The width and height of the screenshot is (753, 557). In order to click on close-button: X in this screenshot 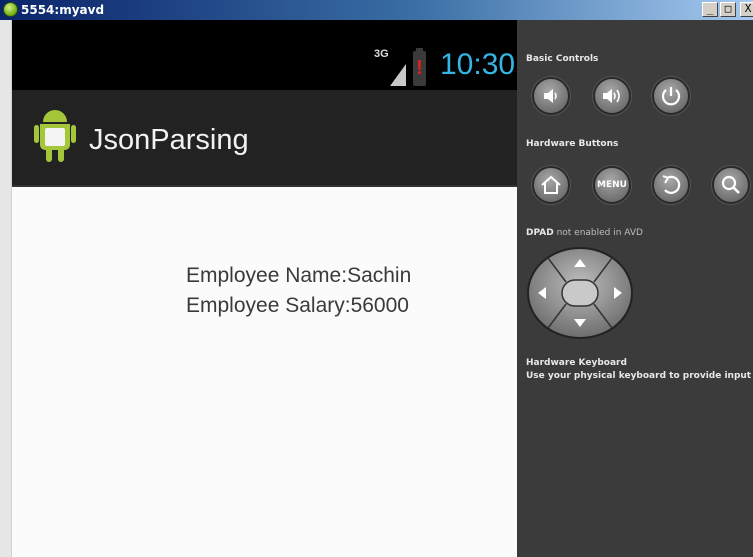, I will do `click(746, 9)`.